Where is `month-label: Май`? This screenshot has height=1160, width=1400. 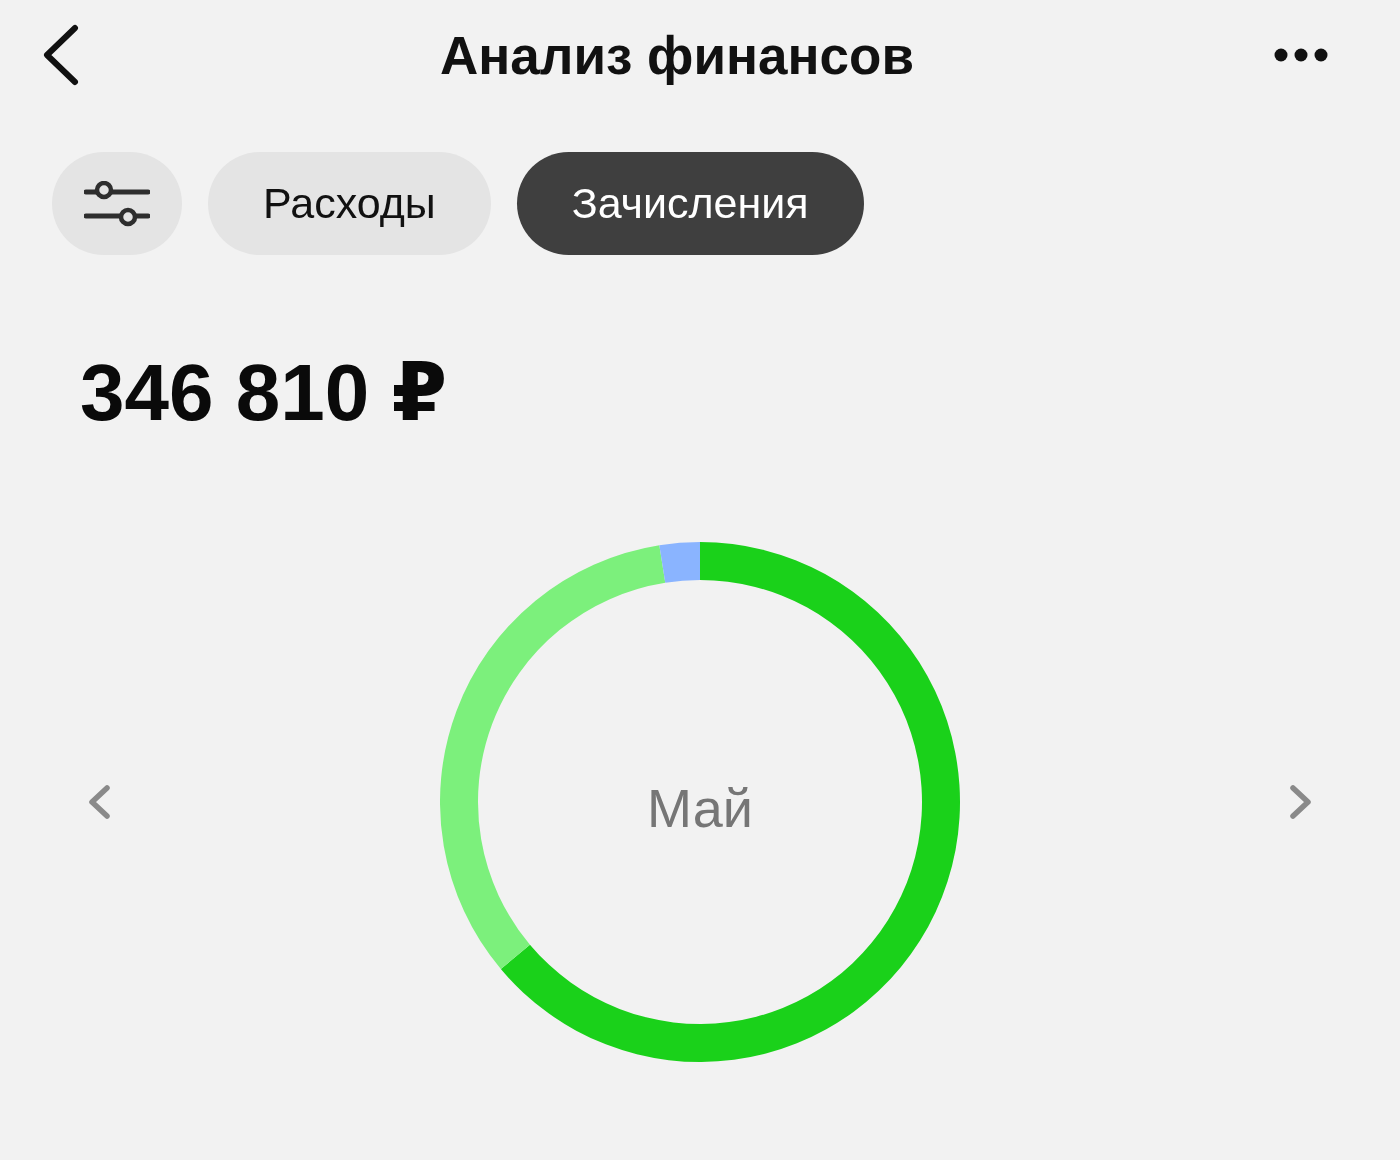
month-label: Май is located at coordinates (700, 808).